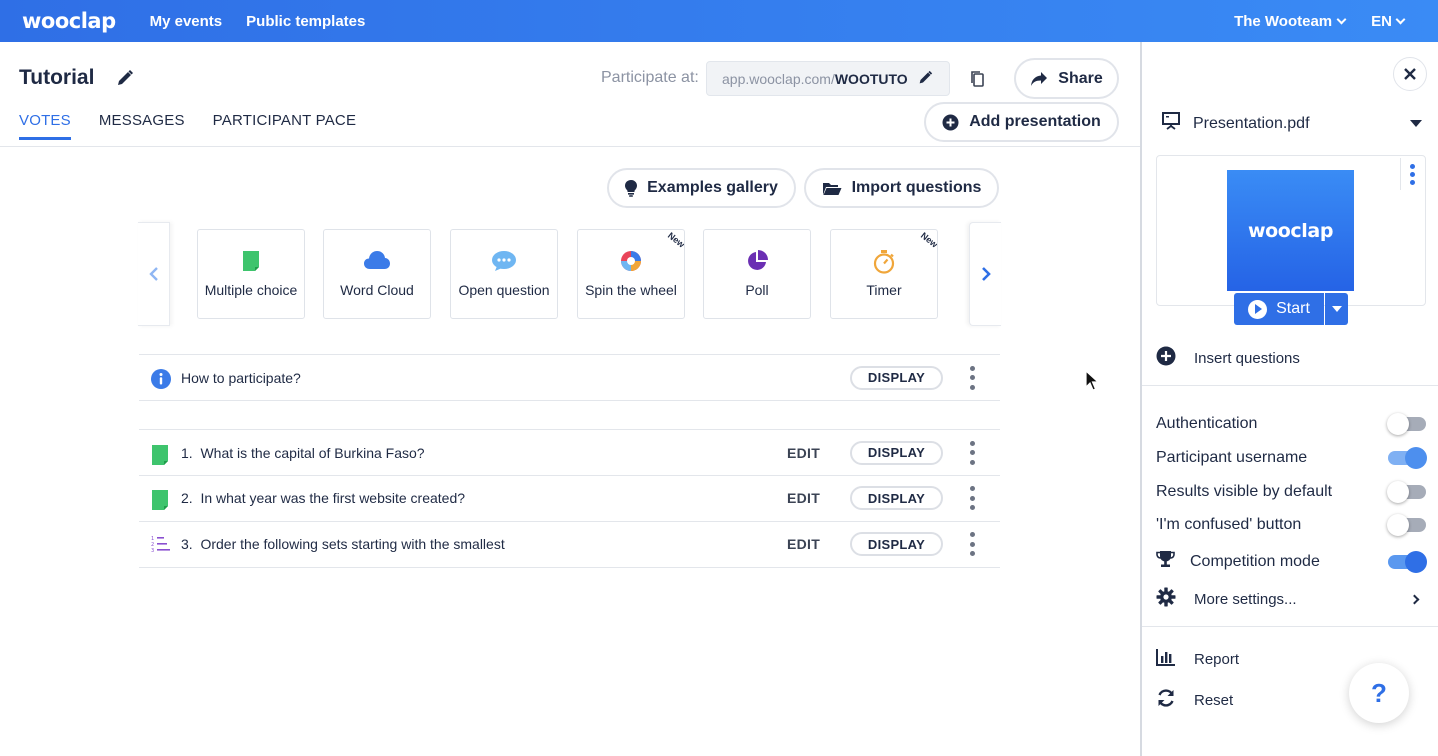 This screenshot has height=756, width=1438. Describe the element at coordinates (1207, 423) in the screenshot. I see `setting-label: Authentication` at that location.